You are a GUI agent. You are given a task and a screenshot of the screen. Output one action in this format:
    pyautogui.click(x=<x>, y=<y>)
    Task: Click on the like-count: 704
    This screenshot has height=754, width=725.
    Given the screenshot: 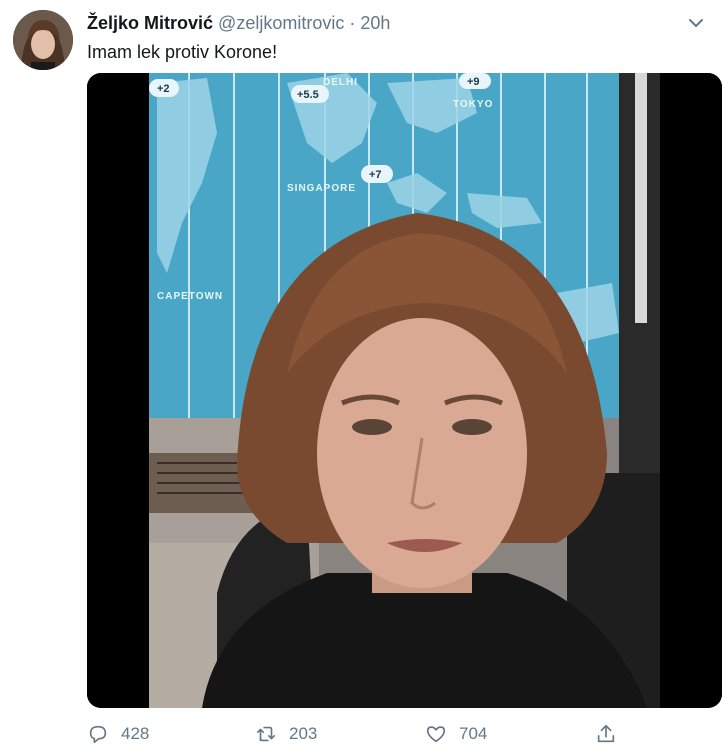 What is the action you would take?
    pyautogui.click(x=473, y=733)
    